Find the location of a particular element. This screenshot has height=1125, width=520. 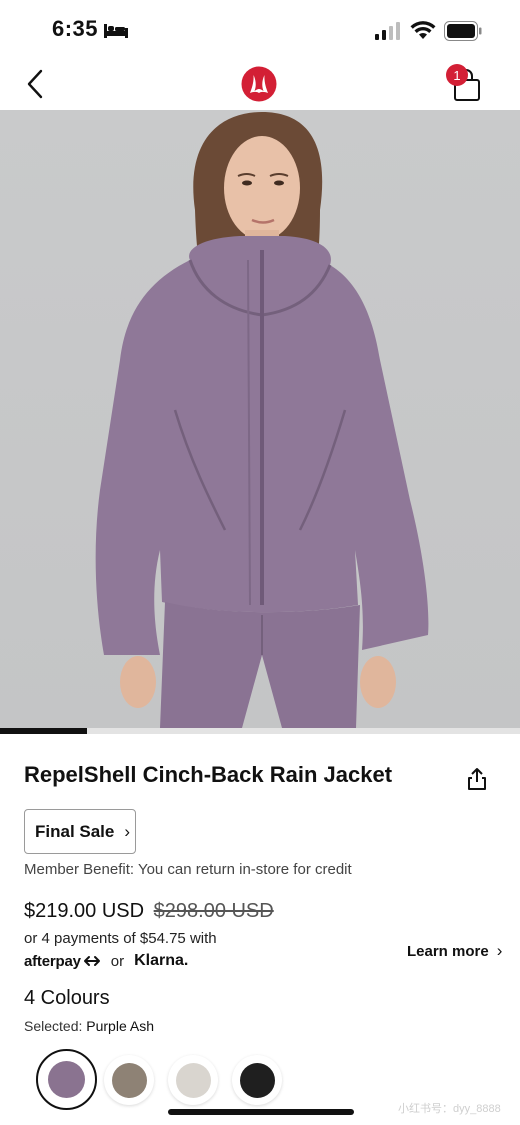

wifi-icon is located at coordinates (423, 30).